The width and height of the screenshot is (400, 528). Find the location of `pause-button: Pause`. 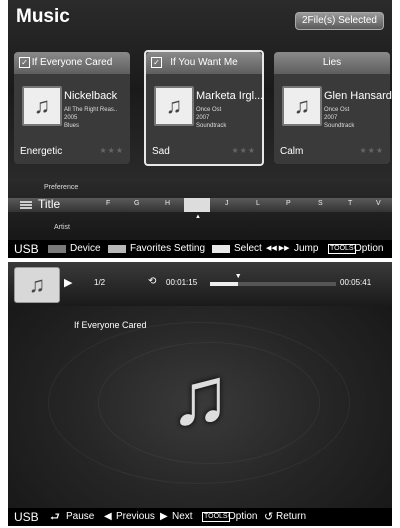

pause-button: Pause is located at coordinates (80, 517).